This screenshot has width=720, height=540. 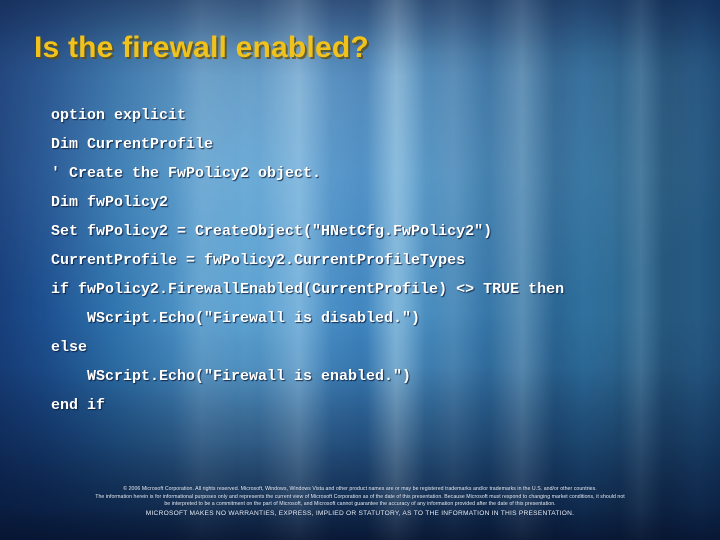 What do you see at coordinates (186, 173) in the screenshot?
I see `code-line: ' Create the FwPolicy2 object.` at bounding box center [186, 173].